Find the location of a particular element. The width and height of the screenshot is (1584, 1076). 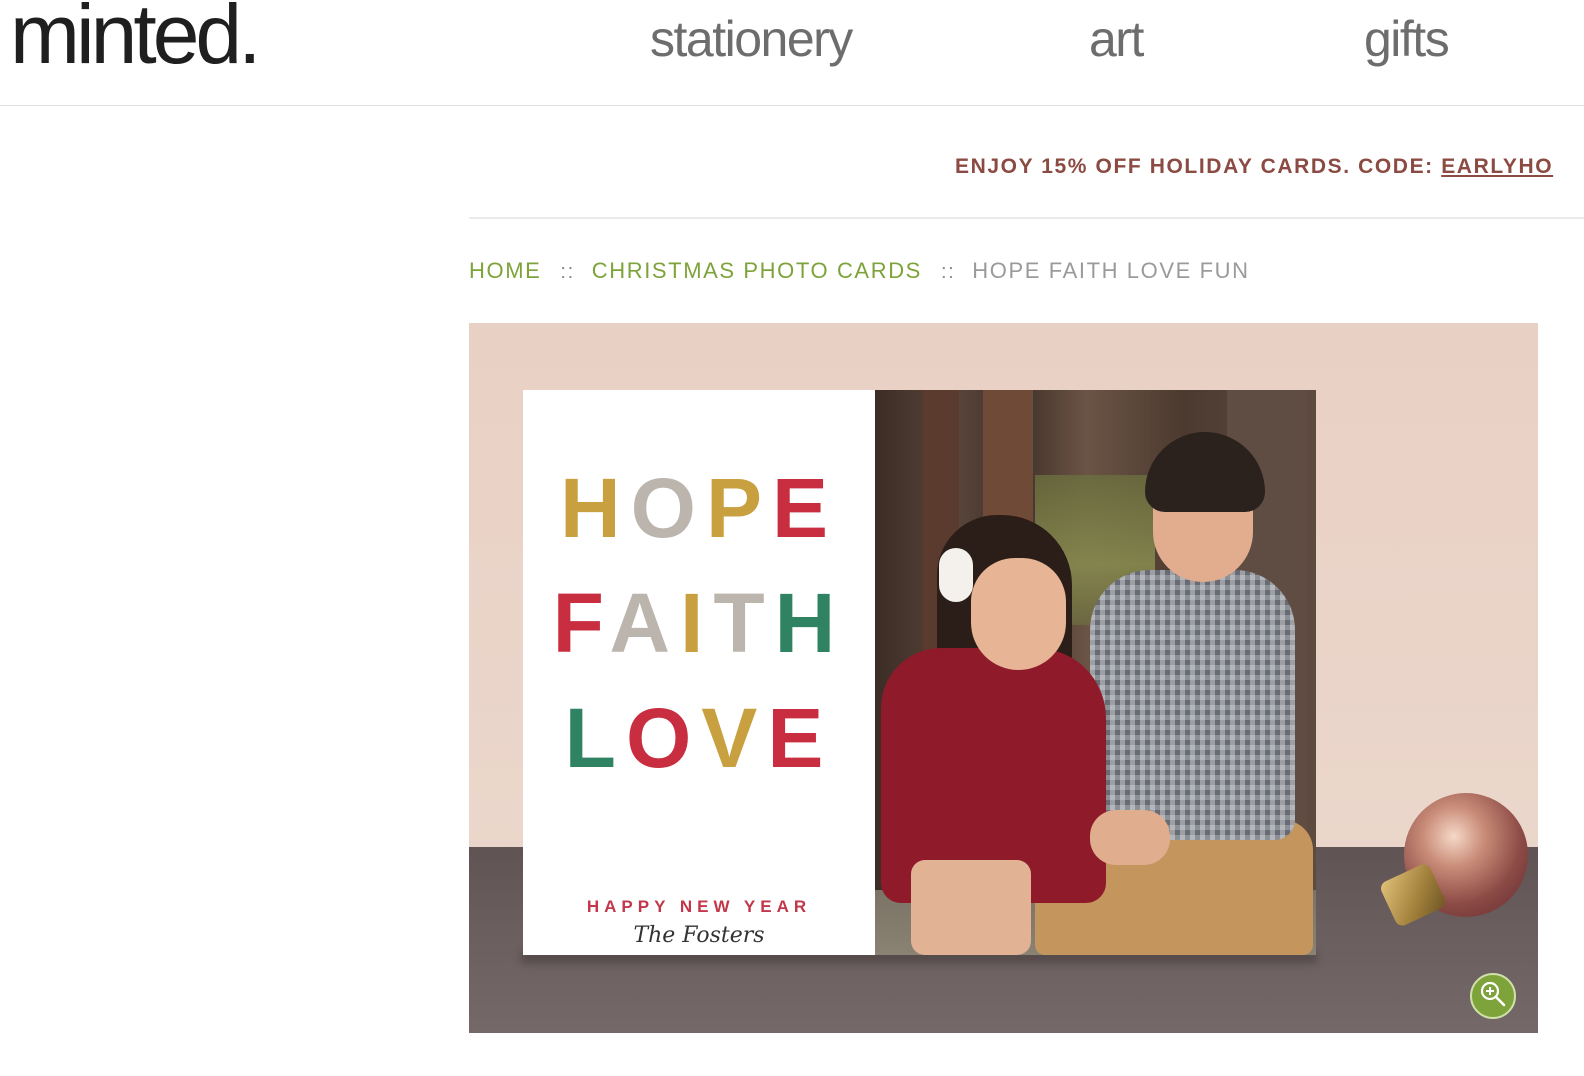

card-letter: L is located at coordinates (595, 738).